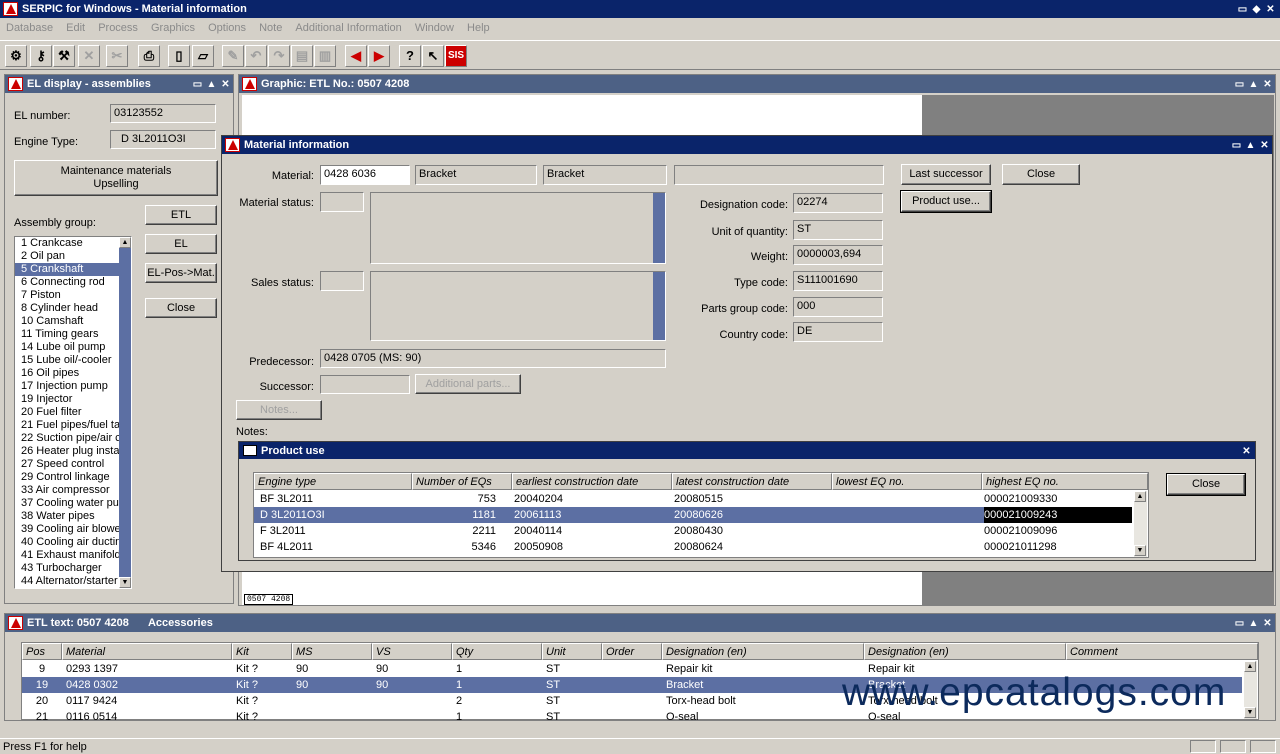 This screenshot has height=754, width=1280. Describe the element at coordinates (73, 568) in the screenshot. I see `assembly-group-item: 43 Turbocharger` at that location.